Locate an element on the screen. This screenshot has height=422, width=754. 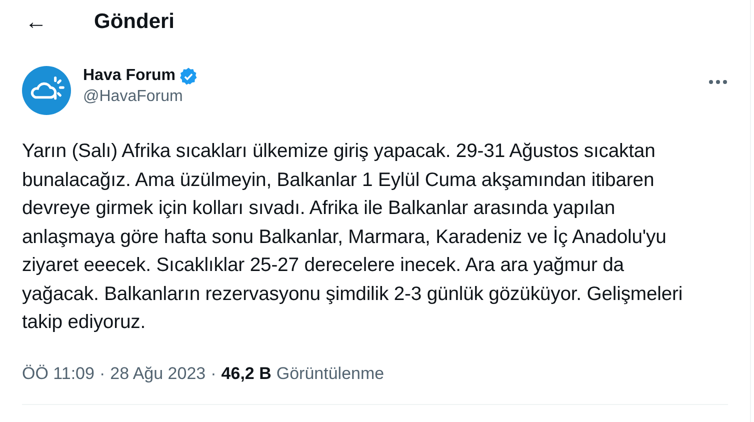
post-date: 28 Ağu 2023 is located at coordinates (158, 373).